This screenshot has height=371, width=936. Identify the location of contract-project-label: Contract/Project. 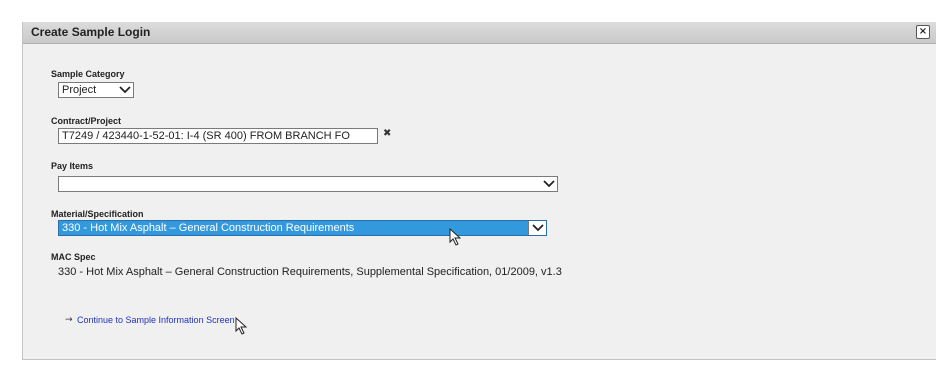
(86, 121).